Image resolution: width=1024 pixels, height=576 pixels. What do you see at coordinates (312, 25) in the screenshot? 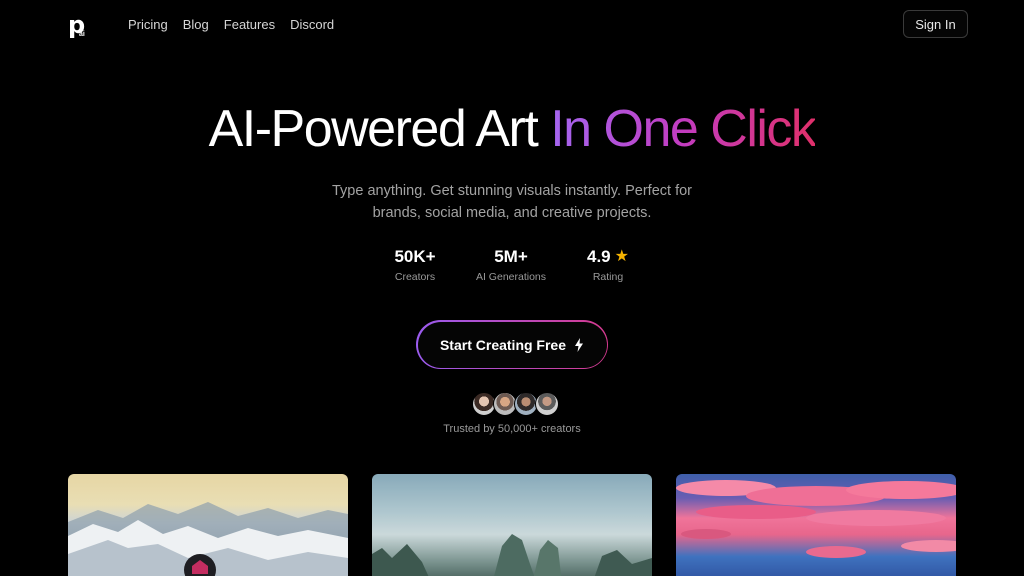
I see `nav-link-discord: Discord` at bounding box center [312, 25].